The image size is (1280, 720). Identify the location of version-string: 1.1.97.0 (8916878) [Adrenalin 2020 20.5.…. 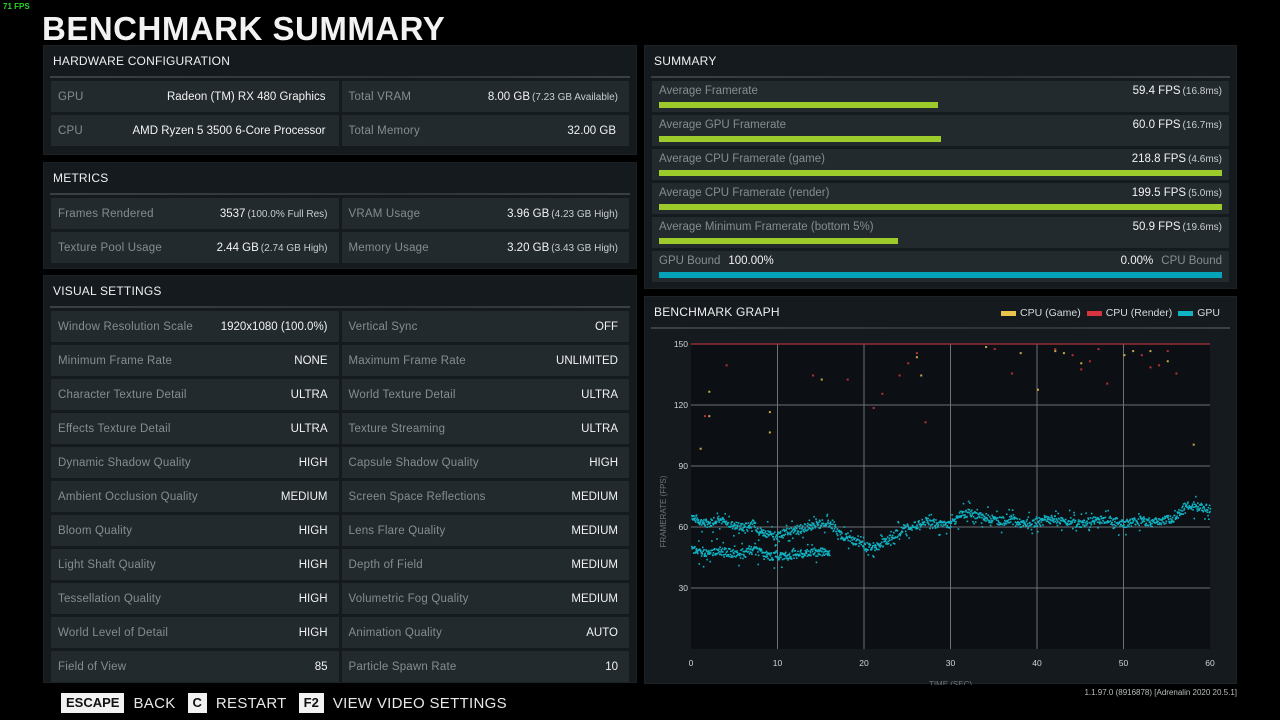
(1160, 692).